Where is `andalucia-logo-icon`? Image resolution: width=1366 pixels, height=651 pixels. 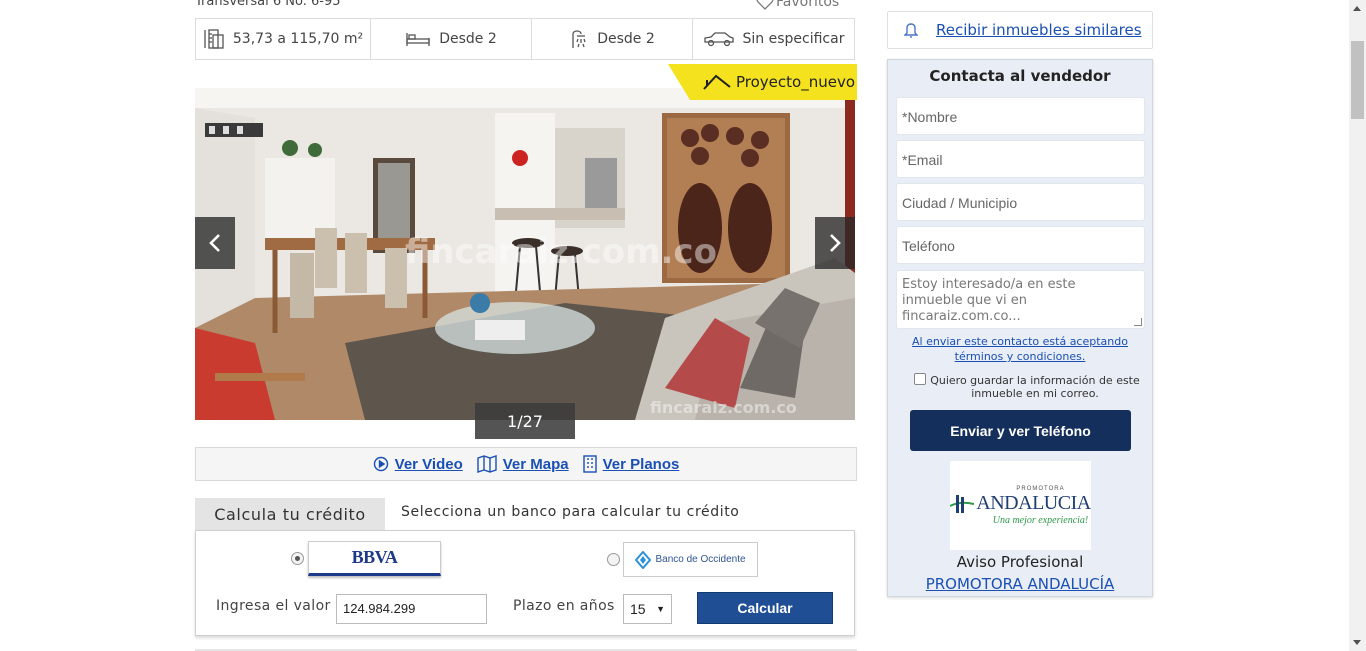
andalucia-logo-icon is located at coordinates (962, 504).